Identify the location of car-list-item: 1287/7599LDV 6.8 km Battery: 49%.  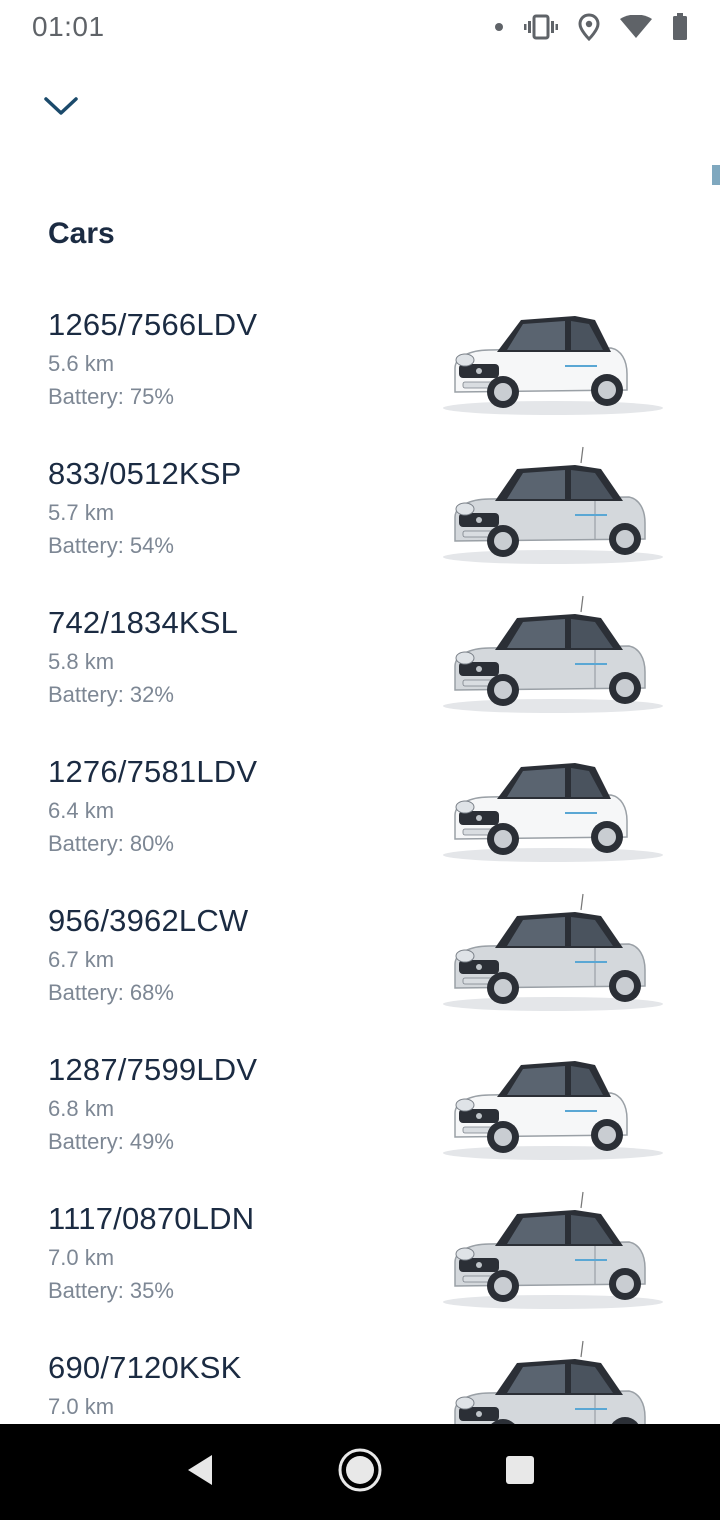
(360, 1109).